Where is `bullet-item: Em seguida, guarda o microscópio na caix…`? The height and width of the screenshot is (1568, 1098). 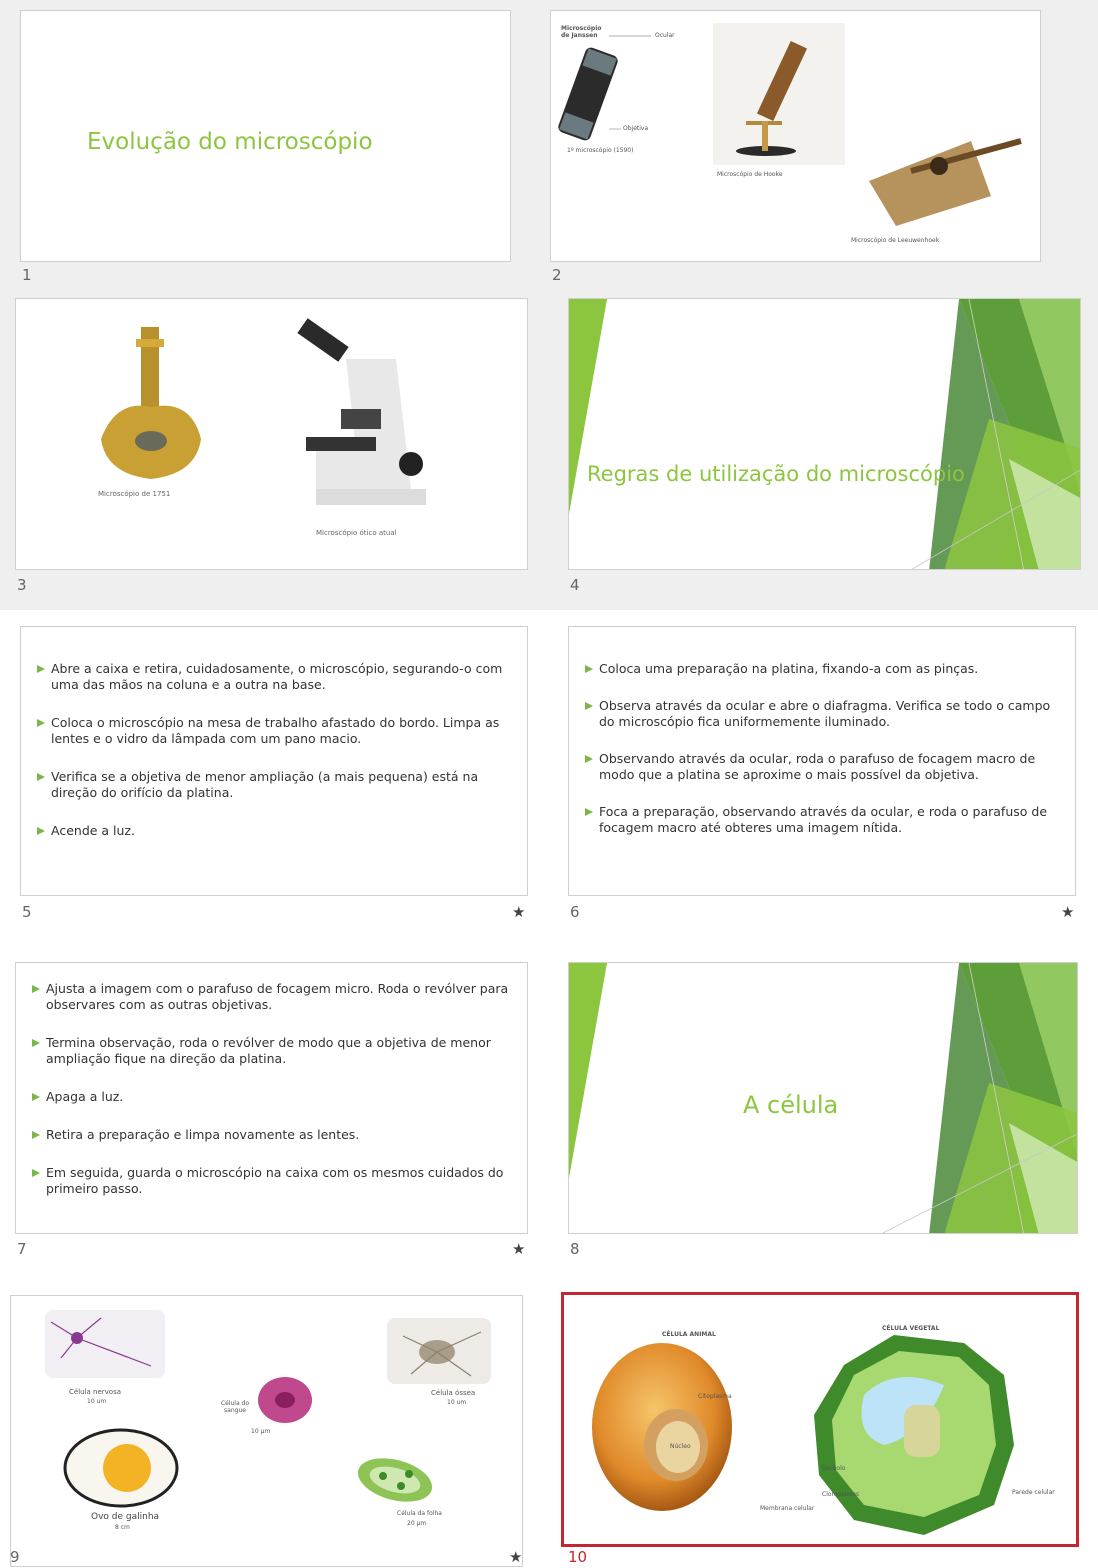 bullet-item: Em seguida, guarda o microscópio na caix… is located at coordinates (276, 1181).